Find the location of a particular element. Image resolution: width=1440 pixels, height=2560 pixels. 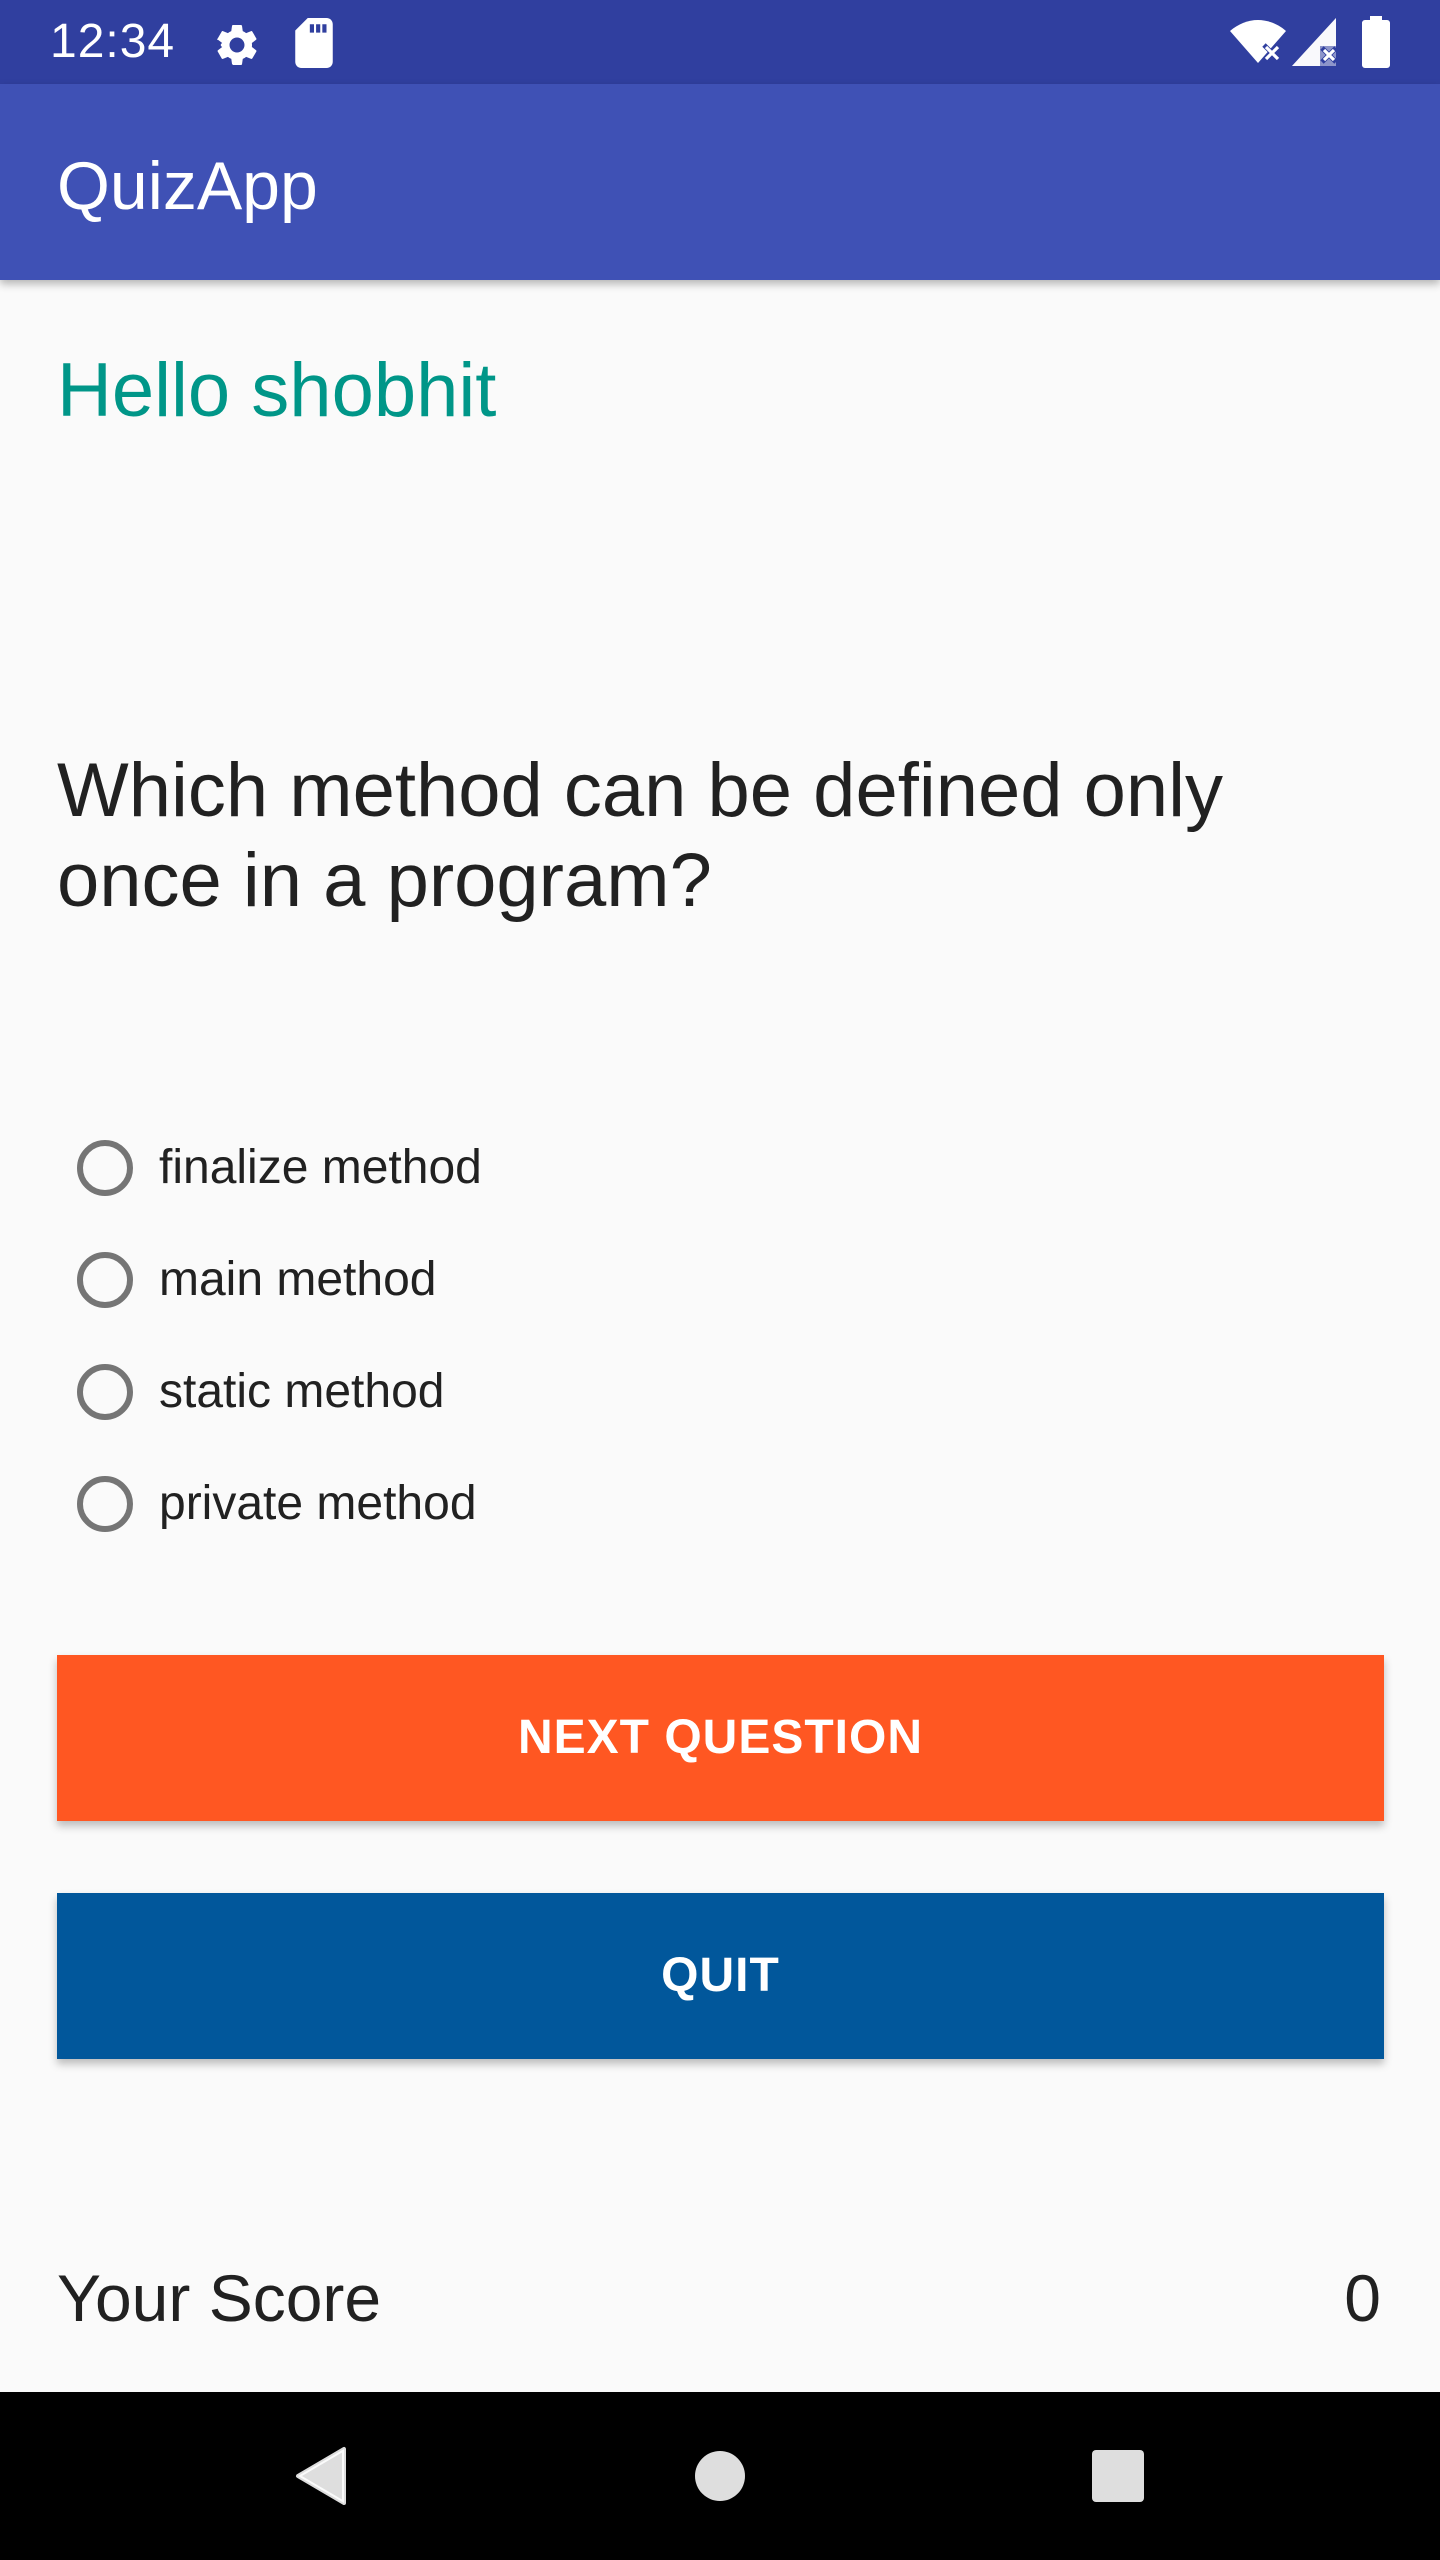

option-label: finalize method is located at coordinates (320, 1167).